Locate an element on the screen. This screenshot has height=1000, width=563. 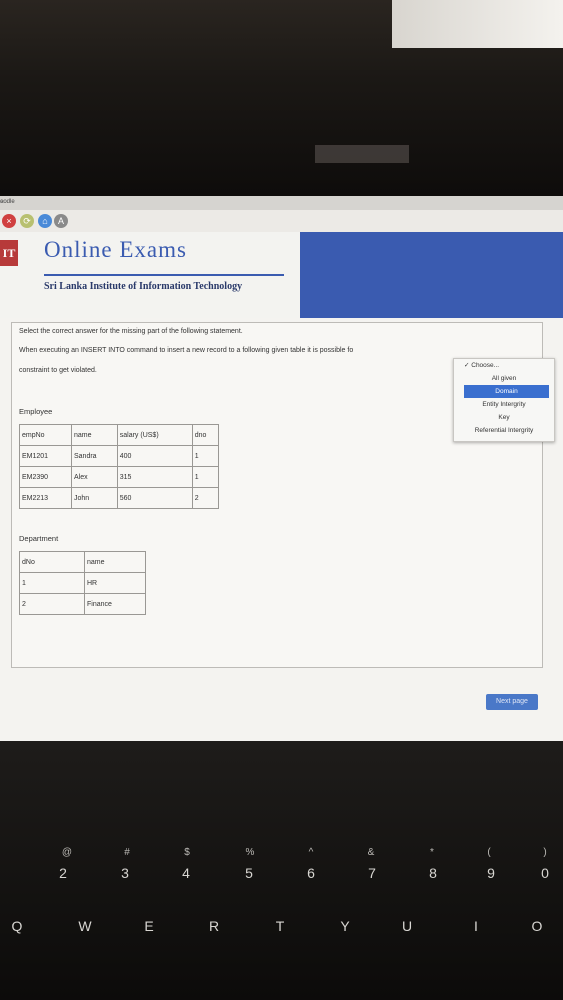
toolbar-icons: × ⟳ ⌂ A is located at coordinates (281, 221).